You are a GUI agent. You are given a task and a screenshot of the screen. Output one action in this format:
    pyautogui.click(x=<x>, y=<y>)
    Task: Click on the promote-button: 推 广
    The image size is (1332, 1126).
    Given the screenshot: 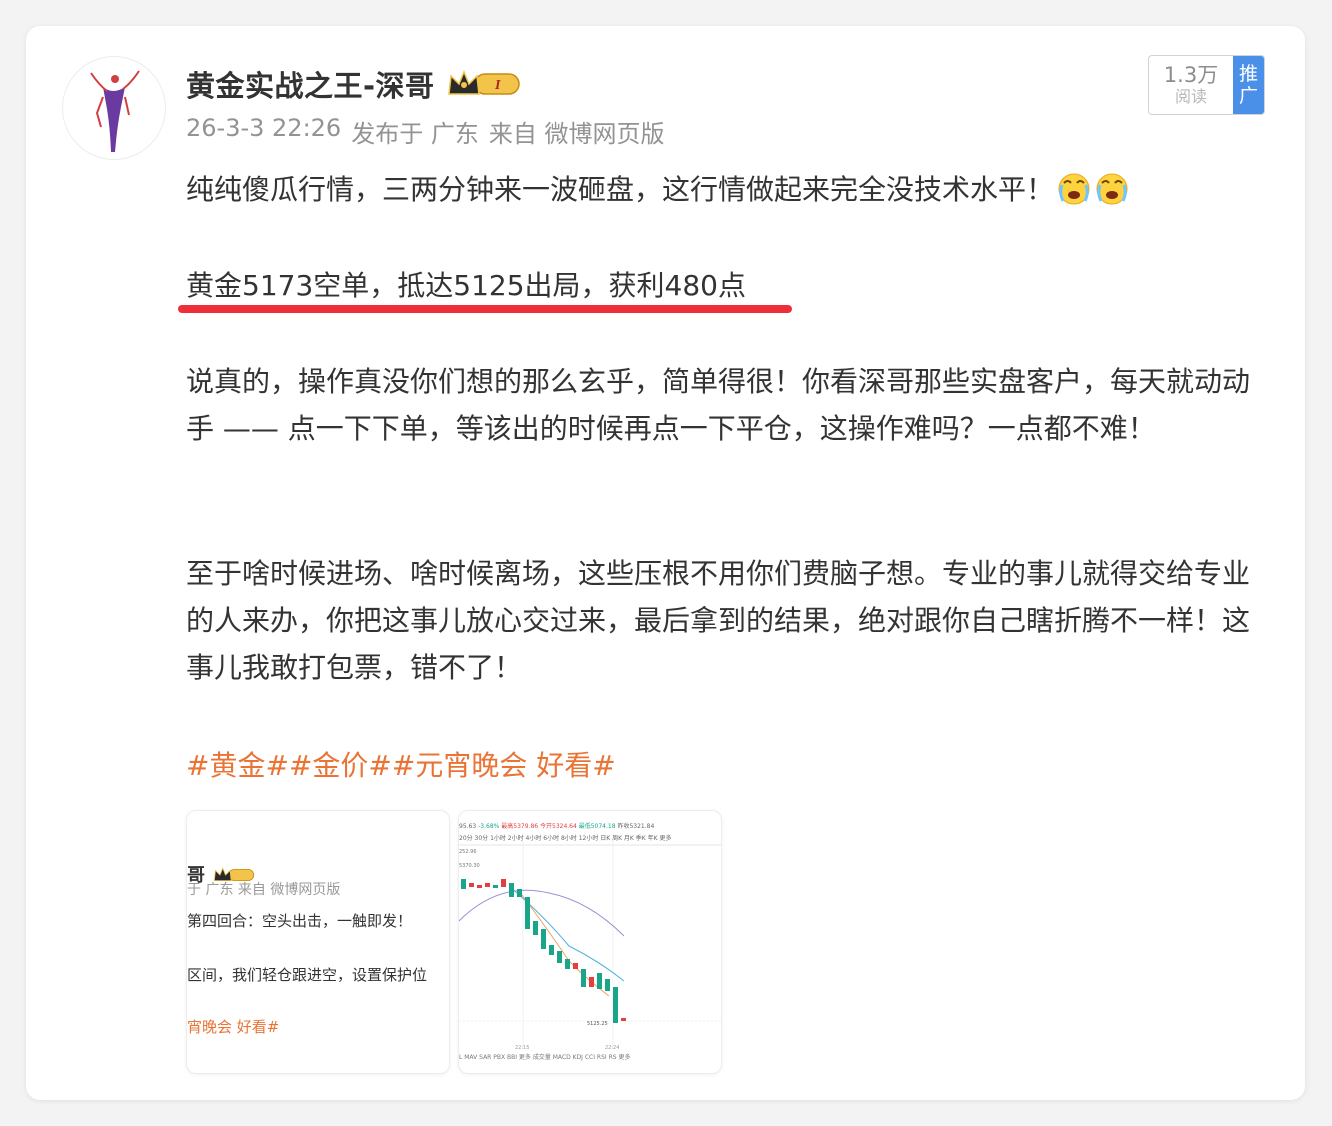 What is the action you would take?
    pyautogui.click(x=1248, y=85)
    